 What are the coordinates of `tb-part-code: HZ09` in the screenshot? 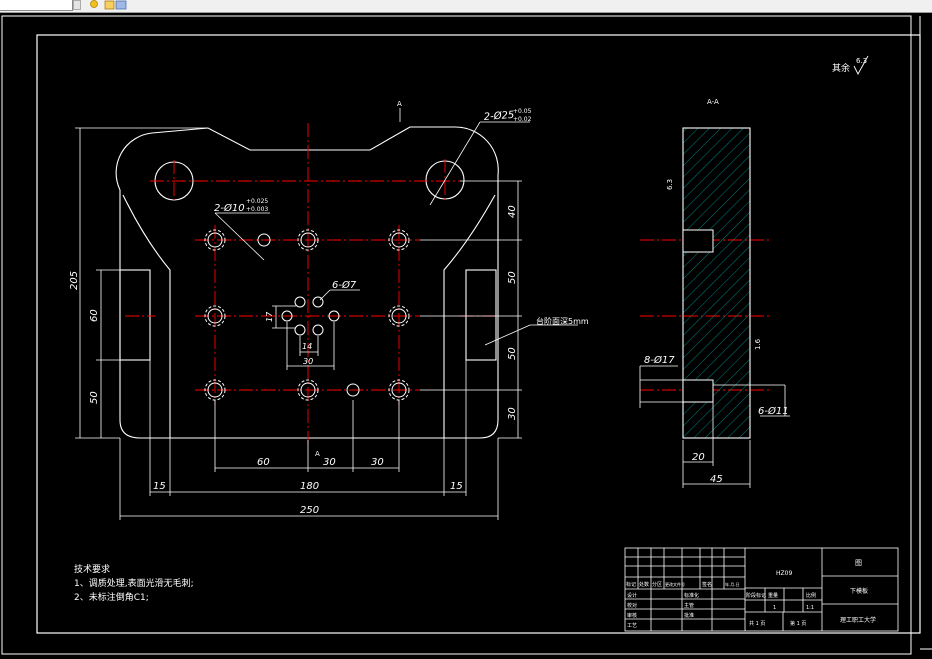 It's located at (784, 573).